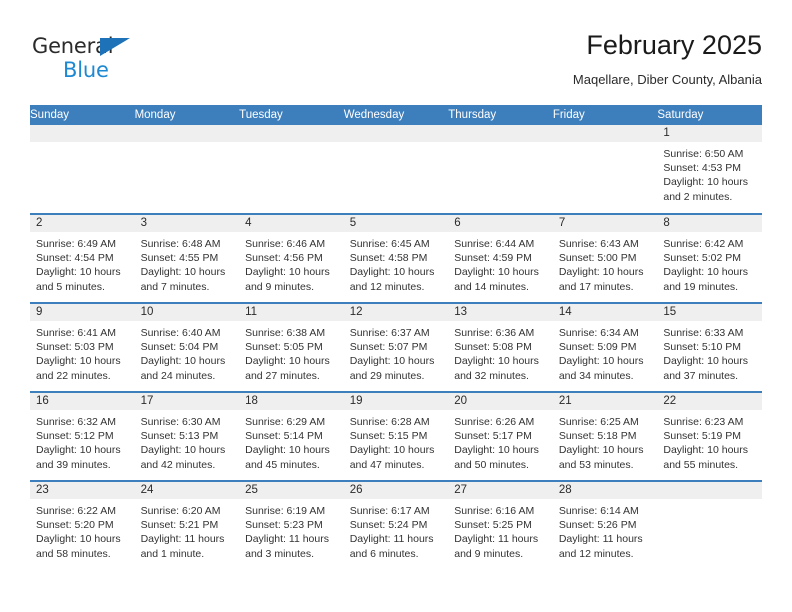 Image resolution: width=792 pixels, height=612 pixels. What do you see at coordinates (396, 401) in the screenshot?
I see `day-number: 19` at bounding box center [396, 401].